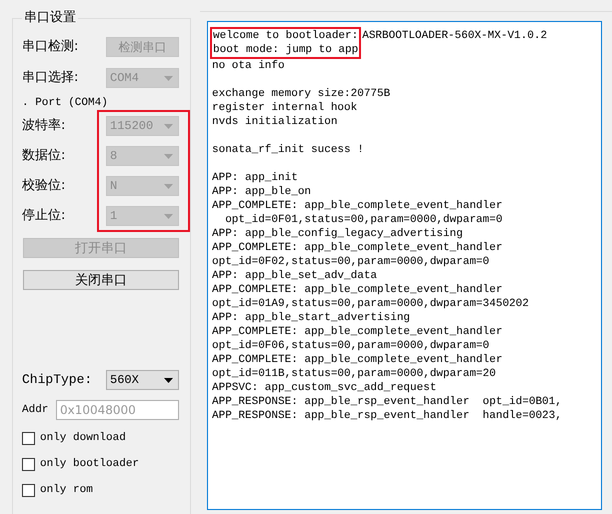 This screenshot has height=514, width=612. Describe the element at coordinates (142, 380) in the screenshot. I see `dropdown: 560X` at that location.